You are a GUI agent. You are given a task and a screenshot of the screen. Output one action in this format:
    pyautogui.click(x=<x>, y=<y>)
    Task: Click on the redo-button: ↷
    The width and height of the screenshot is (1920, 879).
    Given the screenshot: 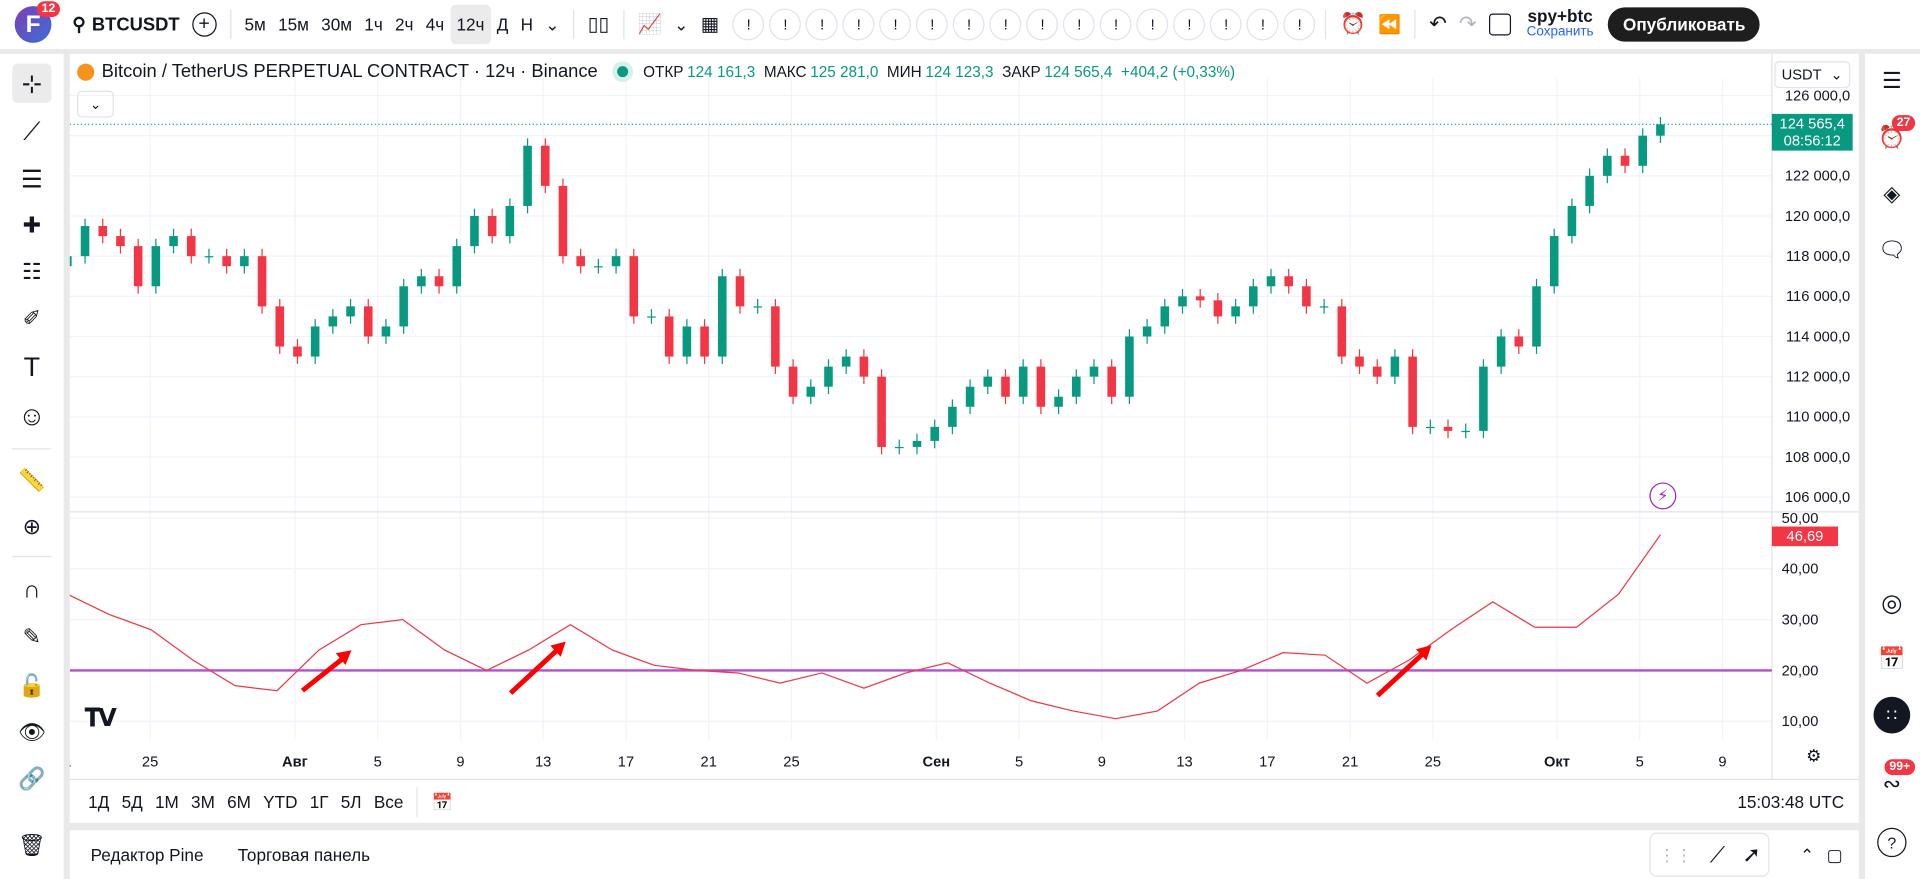 What is the action you would take?
    pyautogui.click(x=1468, y=24)
    